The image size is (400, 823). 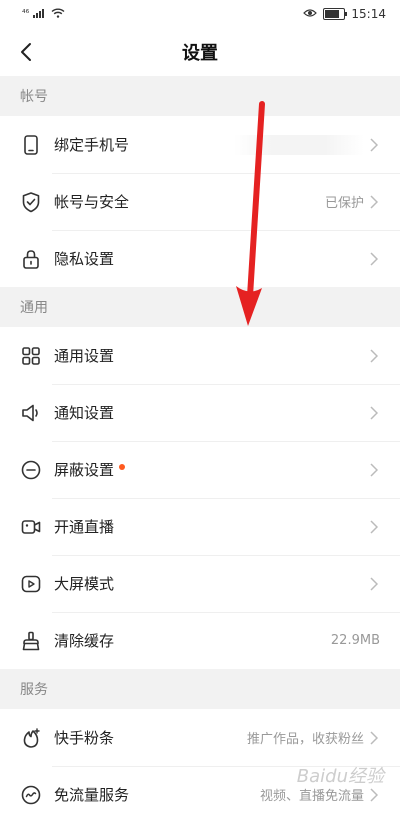 What do you see at coordinates (31, 202) in the screenshot?
I see `shield-icon` at bounding box center [31, 202].